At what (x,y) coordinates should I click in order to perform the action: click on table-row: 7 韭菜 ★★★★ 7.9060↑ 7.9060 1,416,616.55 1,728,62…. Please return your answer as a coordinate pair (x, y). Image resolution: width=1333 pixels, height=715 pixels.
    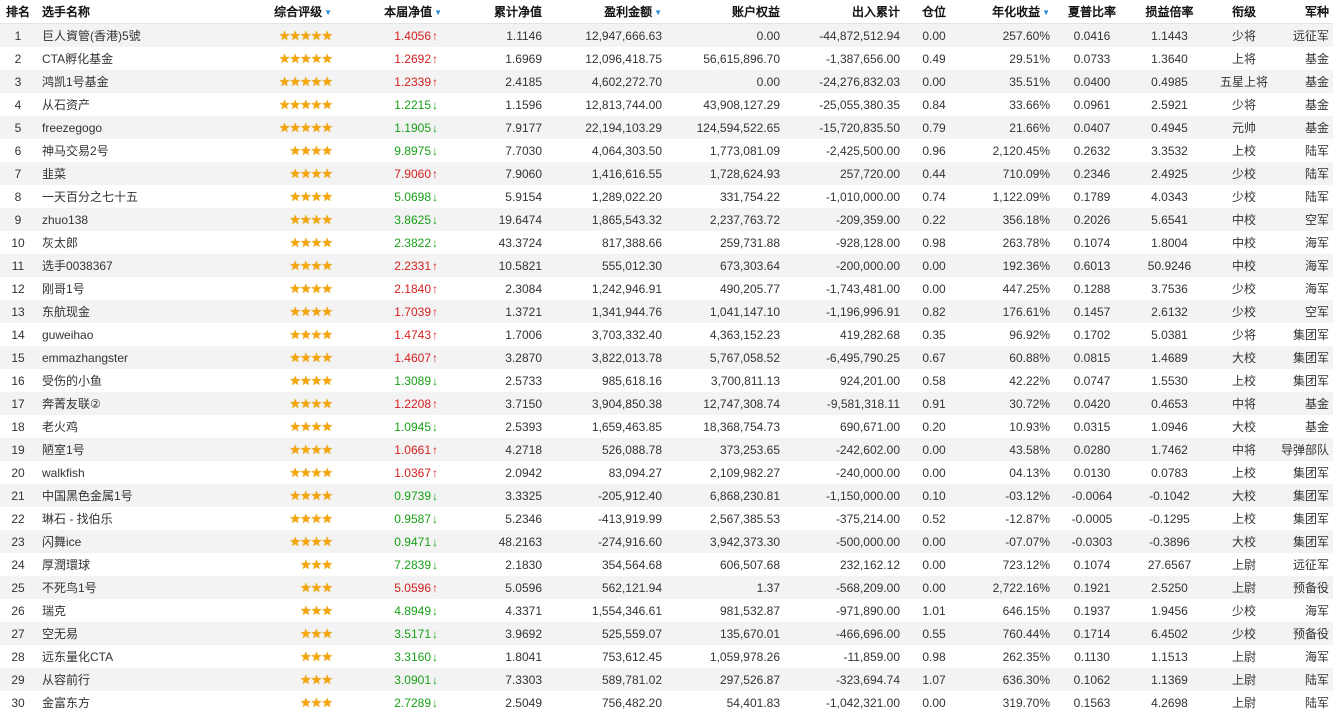
    Looking at the image, I should click on (666, 173).